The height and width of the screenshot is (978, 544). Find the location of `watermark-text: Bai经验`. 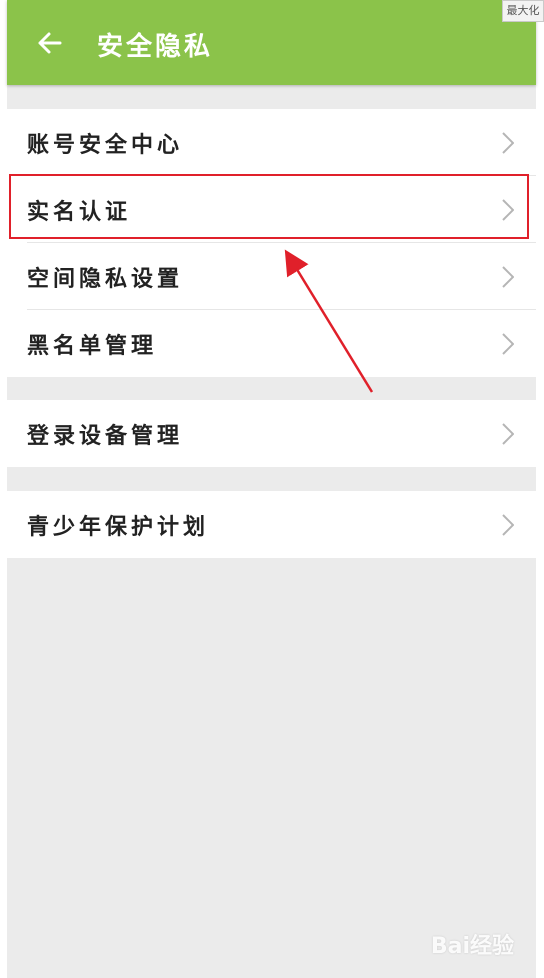

watermark-text: Bai经验 is located at coordinates (472, 946).